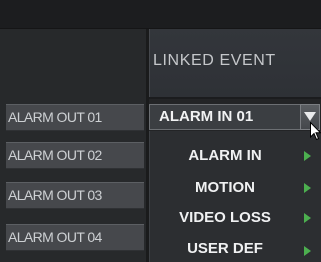 This screenshot has height=262, width=321. What do you see at coordinates (225, 217) in the screenshot?
I see `menu-item-video-loss: VIDEO LOSS` at bounding box center [225, 217].